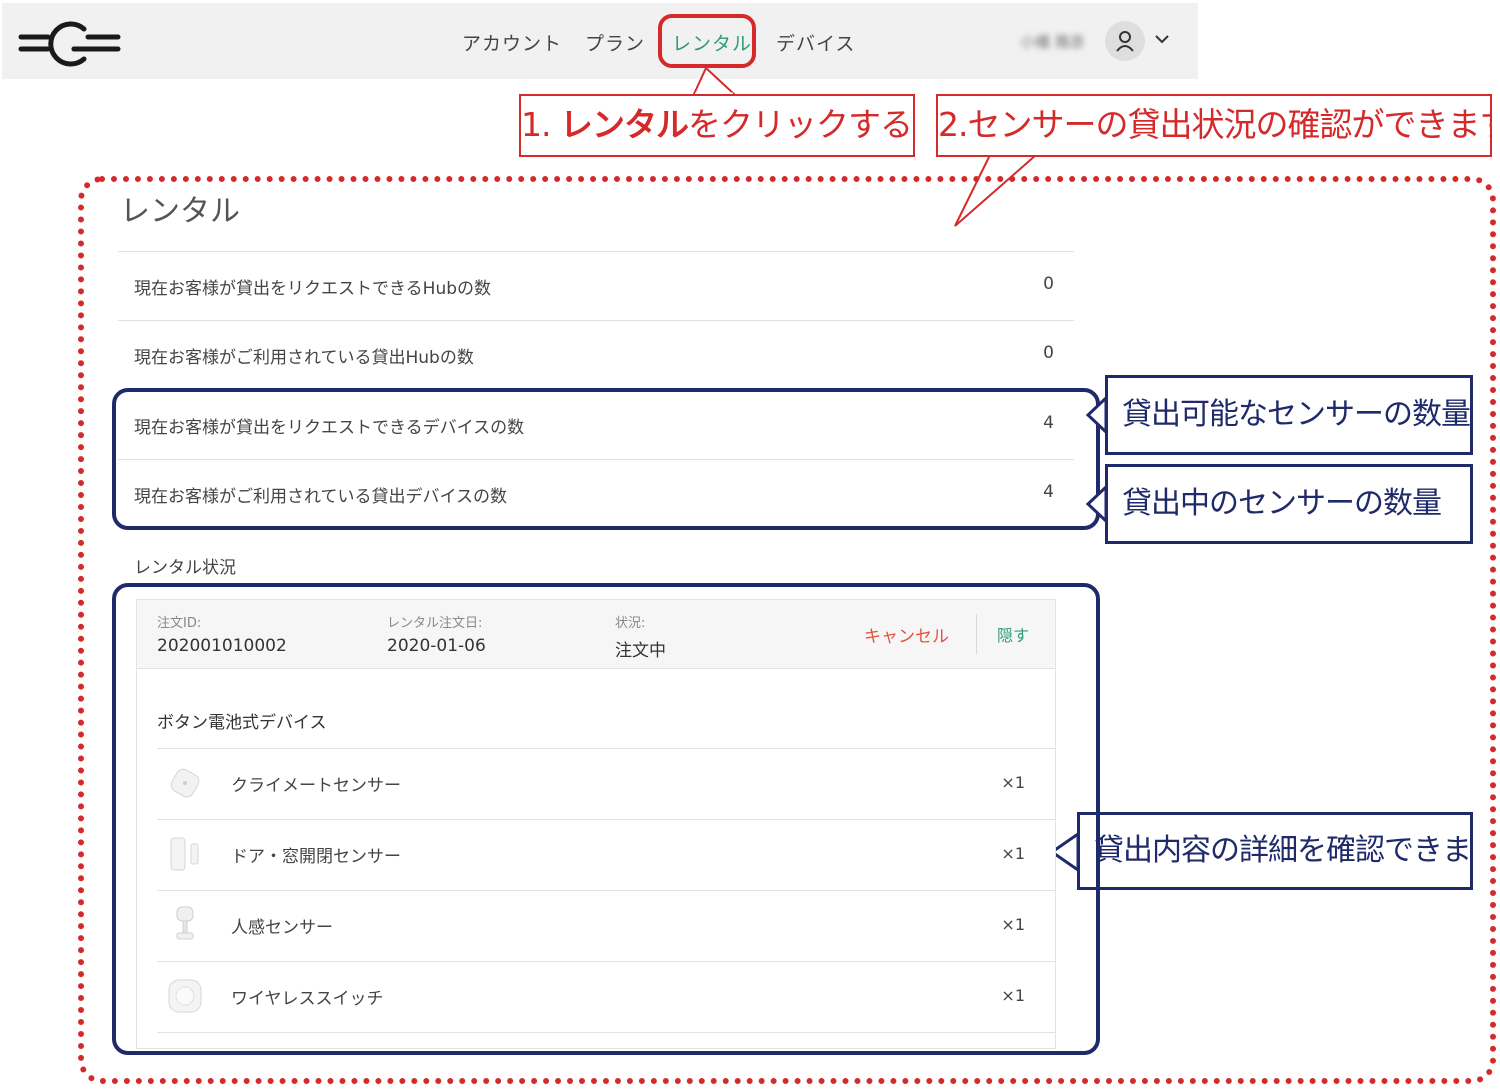  I want to click on requestable-sensors-callout: 貸出可能なセンサーの数量, so click(1289, 415).